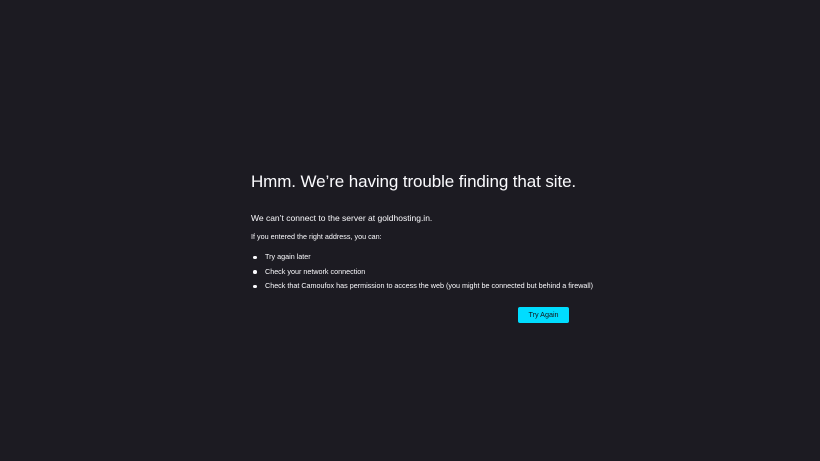 The height and width of the screenshot is (461, 820). What do you see at coordinates (410, 315) in the screenshot?
I see `error-actions: Try Again` at bounding box center [410, 315].